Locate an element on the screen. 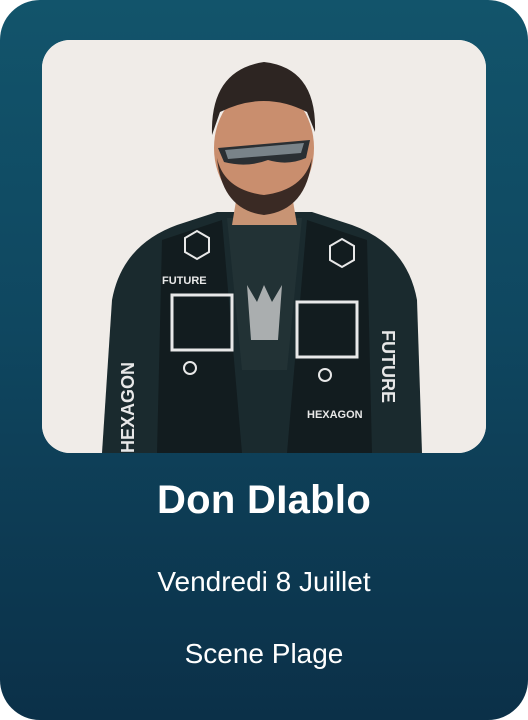 The height and width of the screenshot is (720, 528). garment-text-future: FUTURE is located at coordinates (184, 281).